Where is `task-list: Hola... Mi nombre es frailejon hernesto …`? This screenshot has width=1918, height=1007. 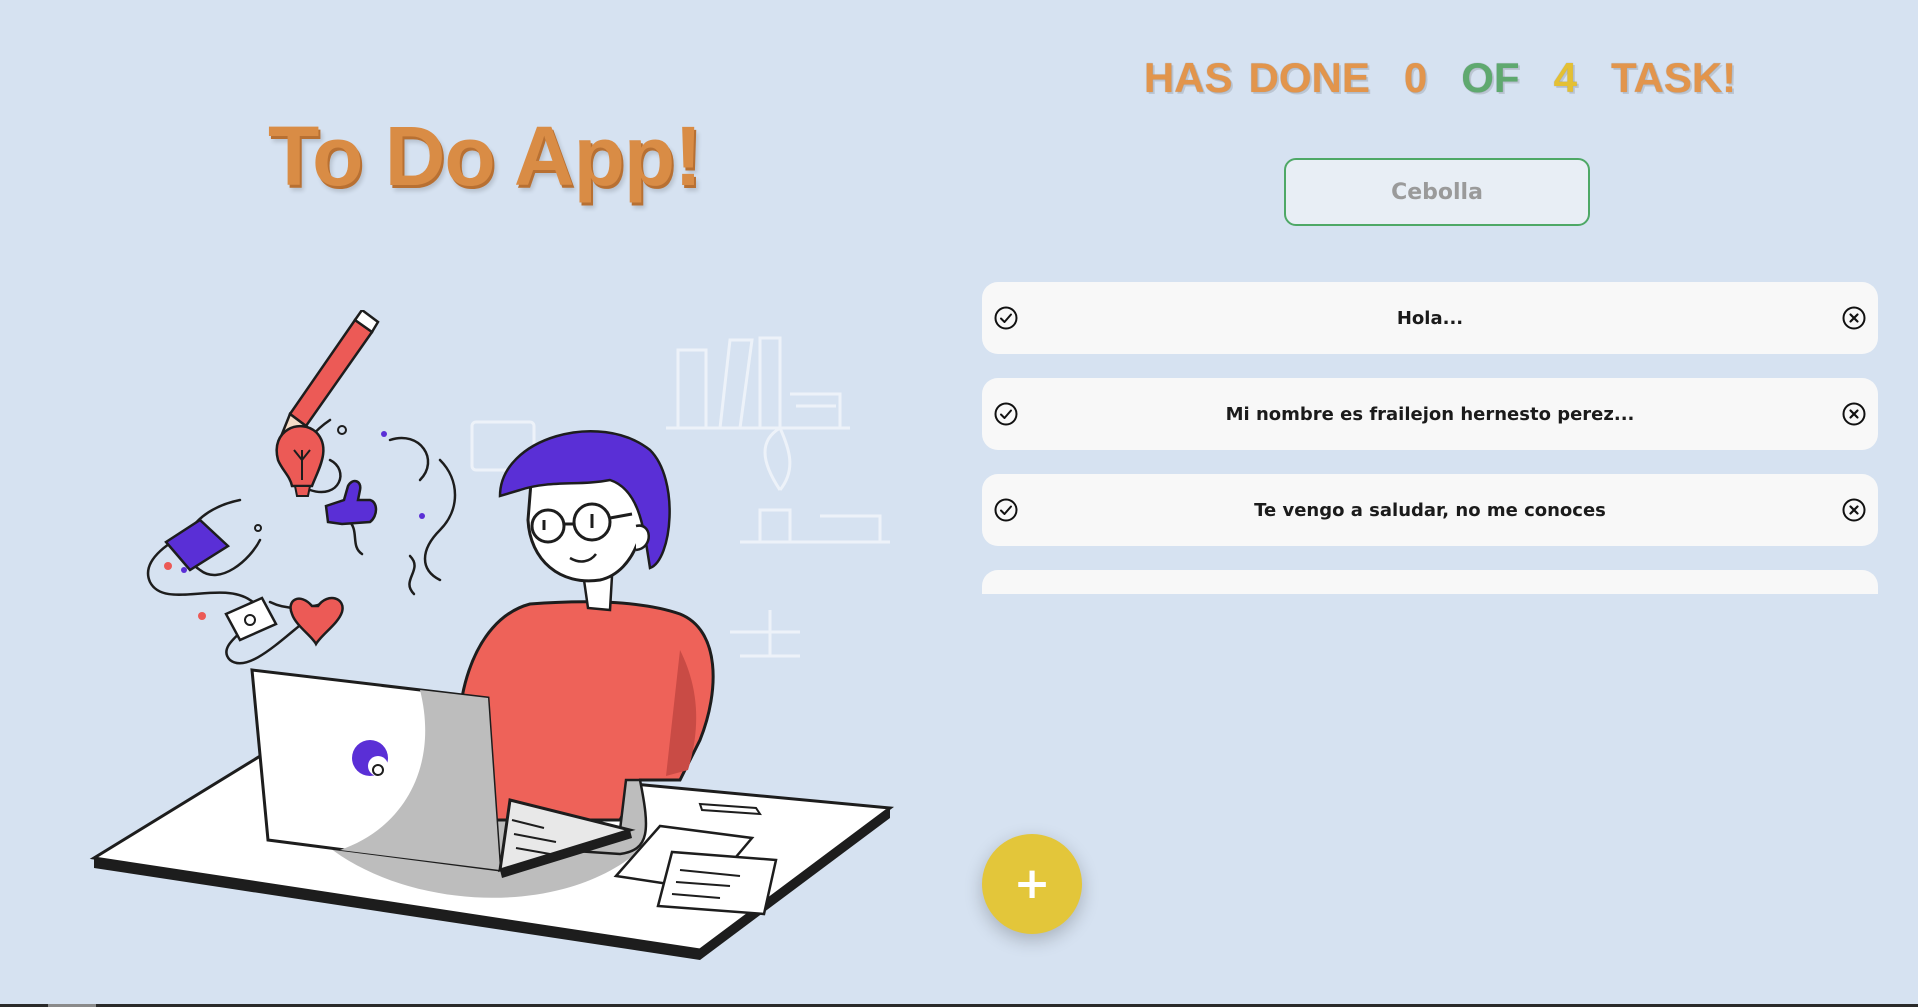 task-list: Hola... Mi nombre es frailejon hernesto … is located at coordinates (1430, 438).